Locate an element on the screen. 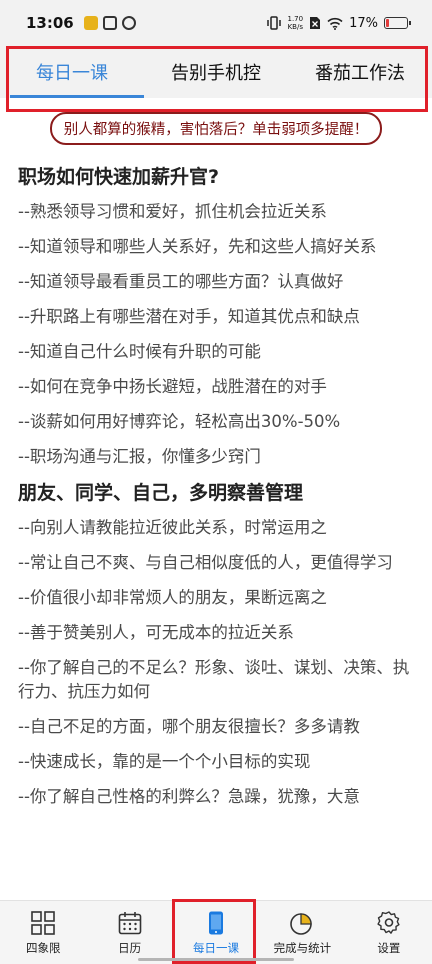 The width and height of the screenshot is (432, 964). home-indicator is located at coordinates (216, 959).